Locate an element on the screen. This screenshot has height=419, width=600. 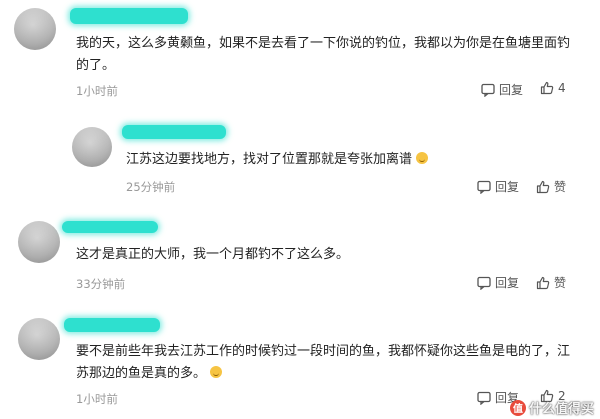
comment-text: 这才是真正的大师，我一个月都钓不了这么多。 is located at coordinates (331, 255).